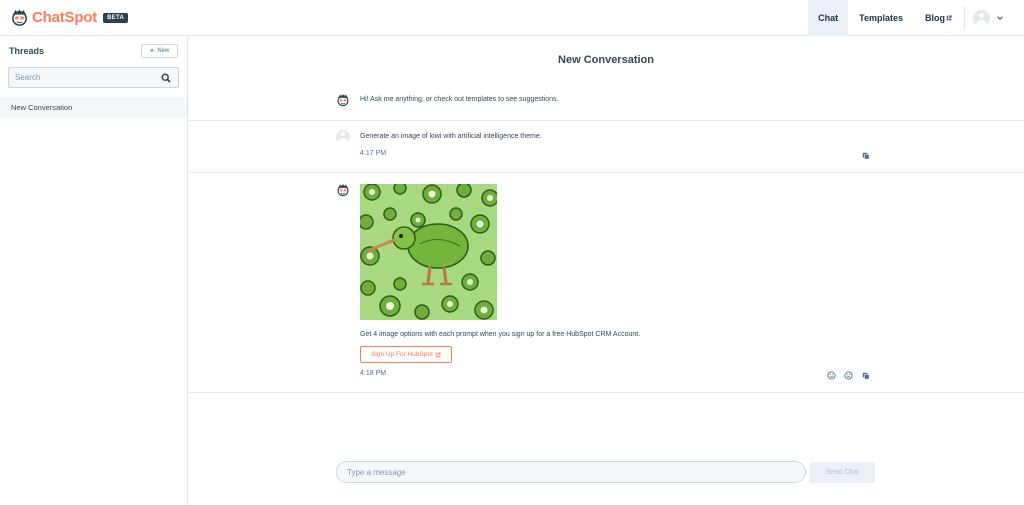 This screenshot has height=505, width=1024. I want to click on generated-kiwi-image, so click(428, 252).